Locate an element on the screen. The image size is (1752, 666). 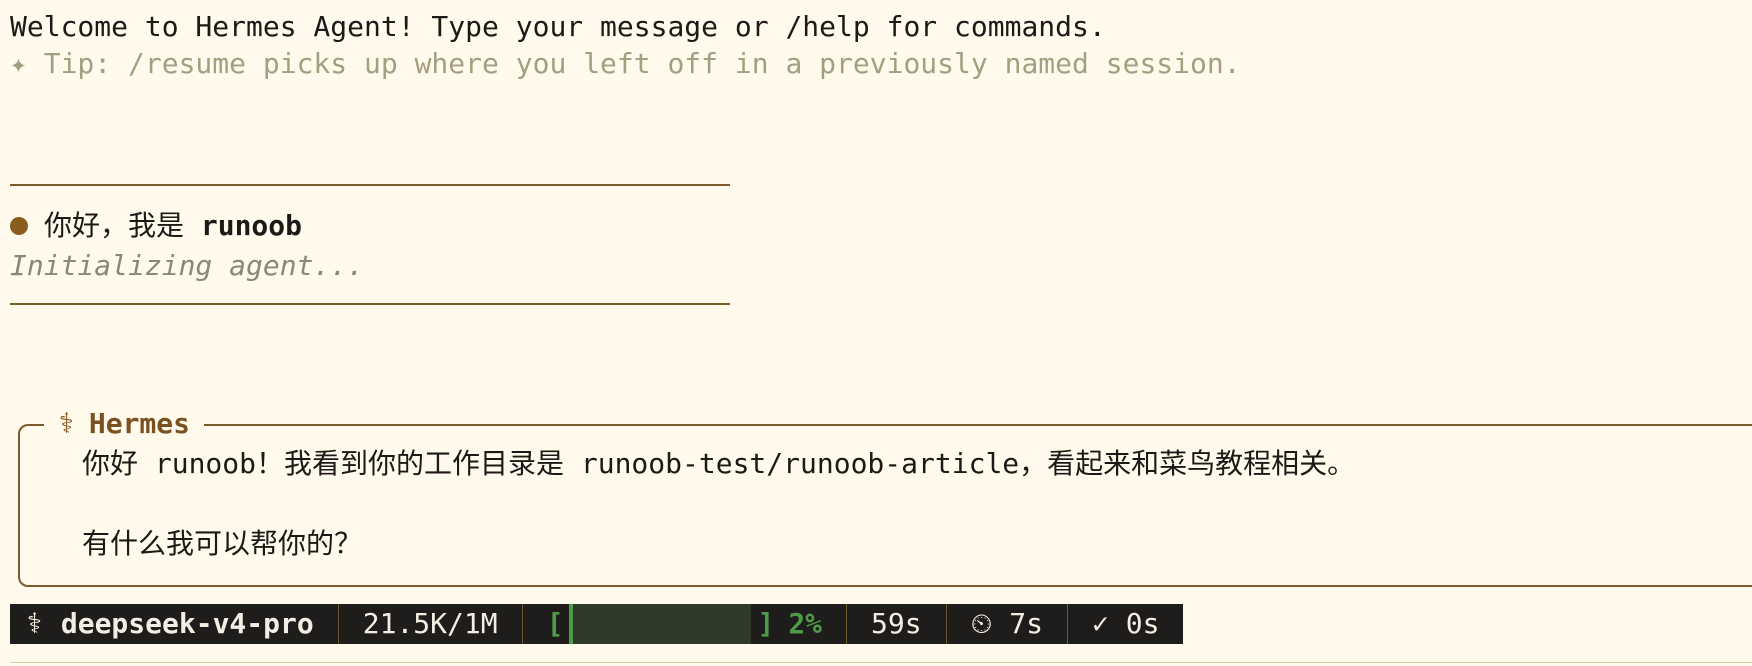
user-message-text: 你好，我是 is located at coordinates (122, 225).